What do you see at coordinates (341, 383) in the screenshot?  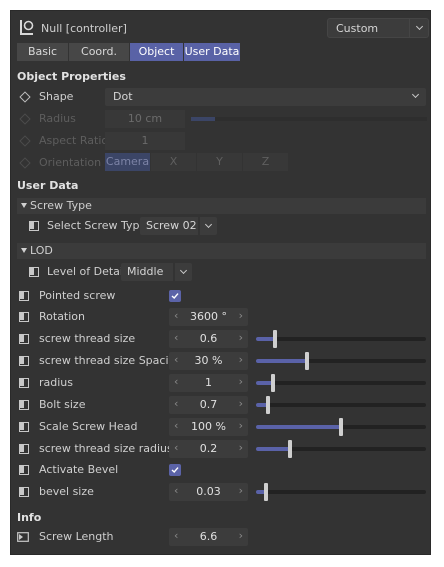 I see `radius-slider` at bounding box center [341, 383].